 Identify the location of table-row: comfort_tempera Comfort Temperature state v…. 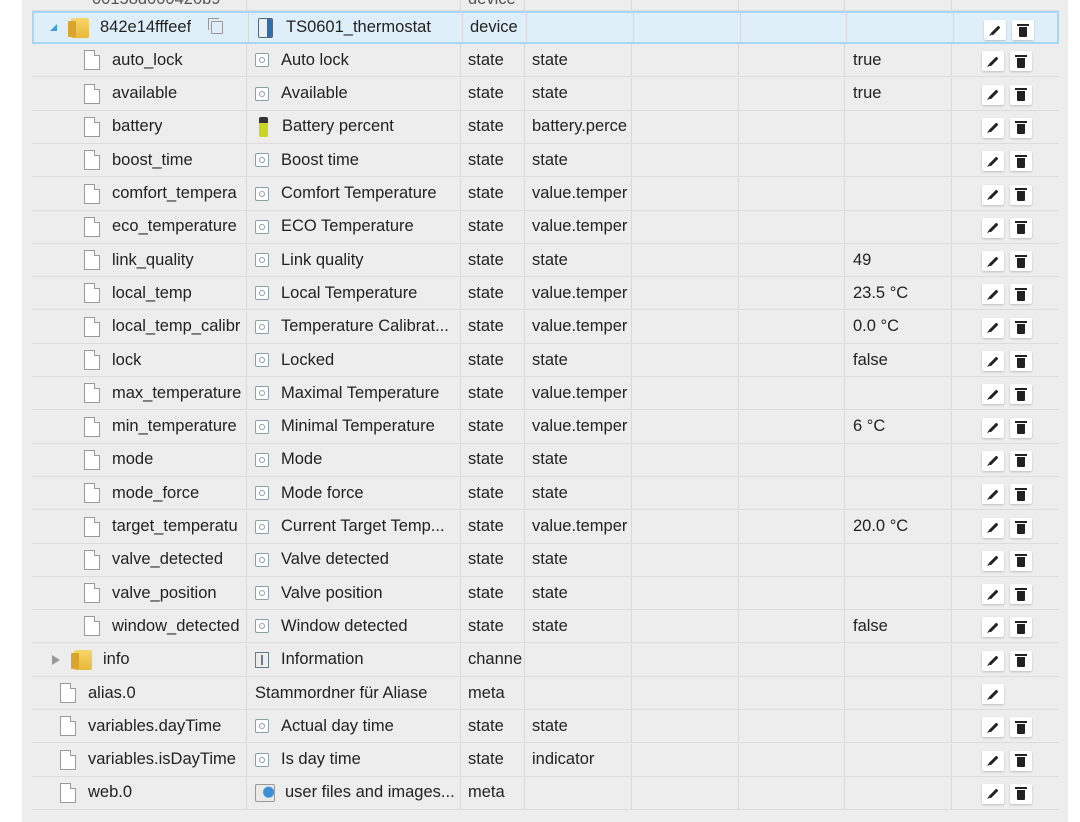
(545, 194).